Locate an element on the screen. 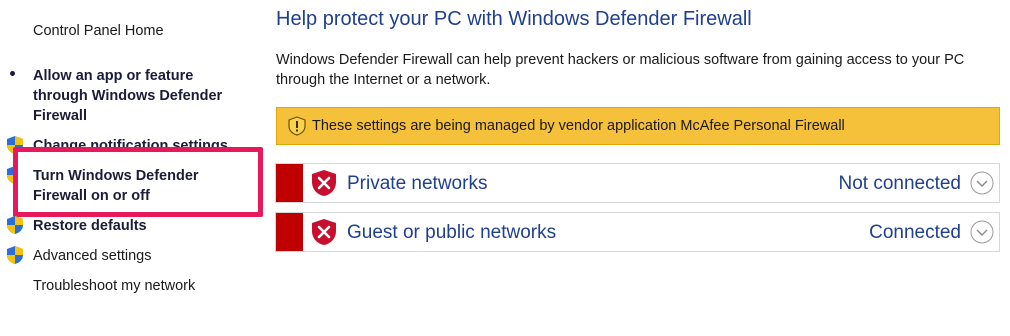 The width and height of the screenshot is (1010, 336). allow-app-line-2: through Windows Defender is located at coordinates (128, 96).